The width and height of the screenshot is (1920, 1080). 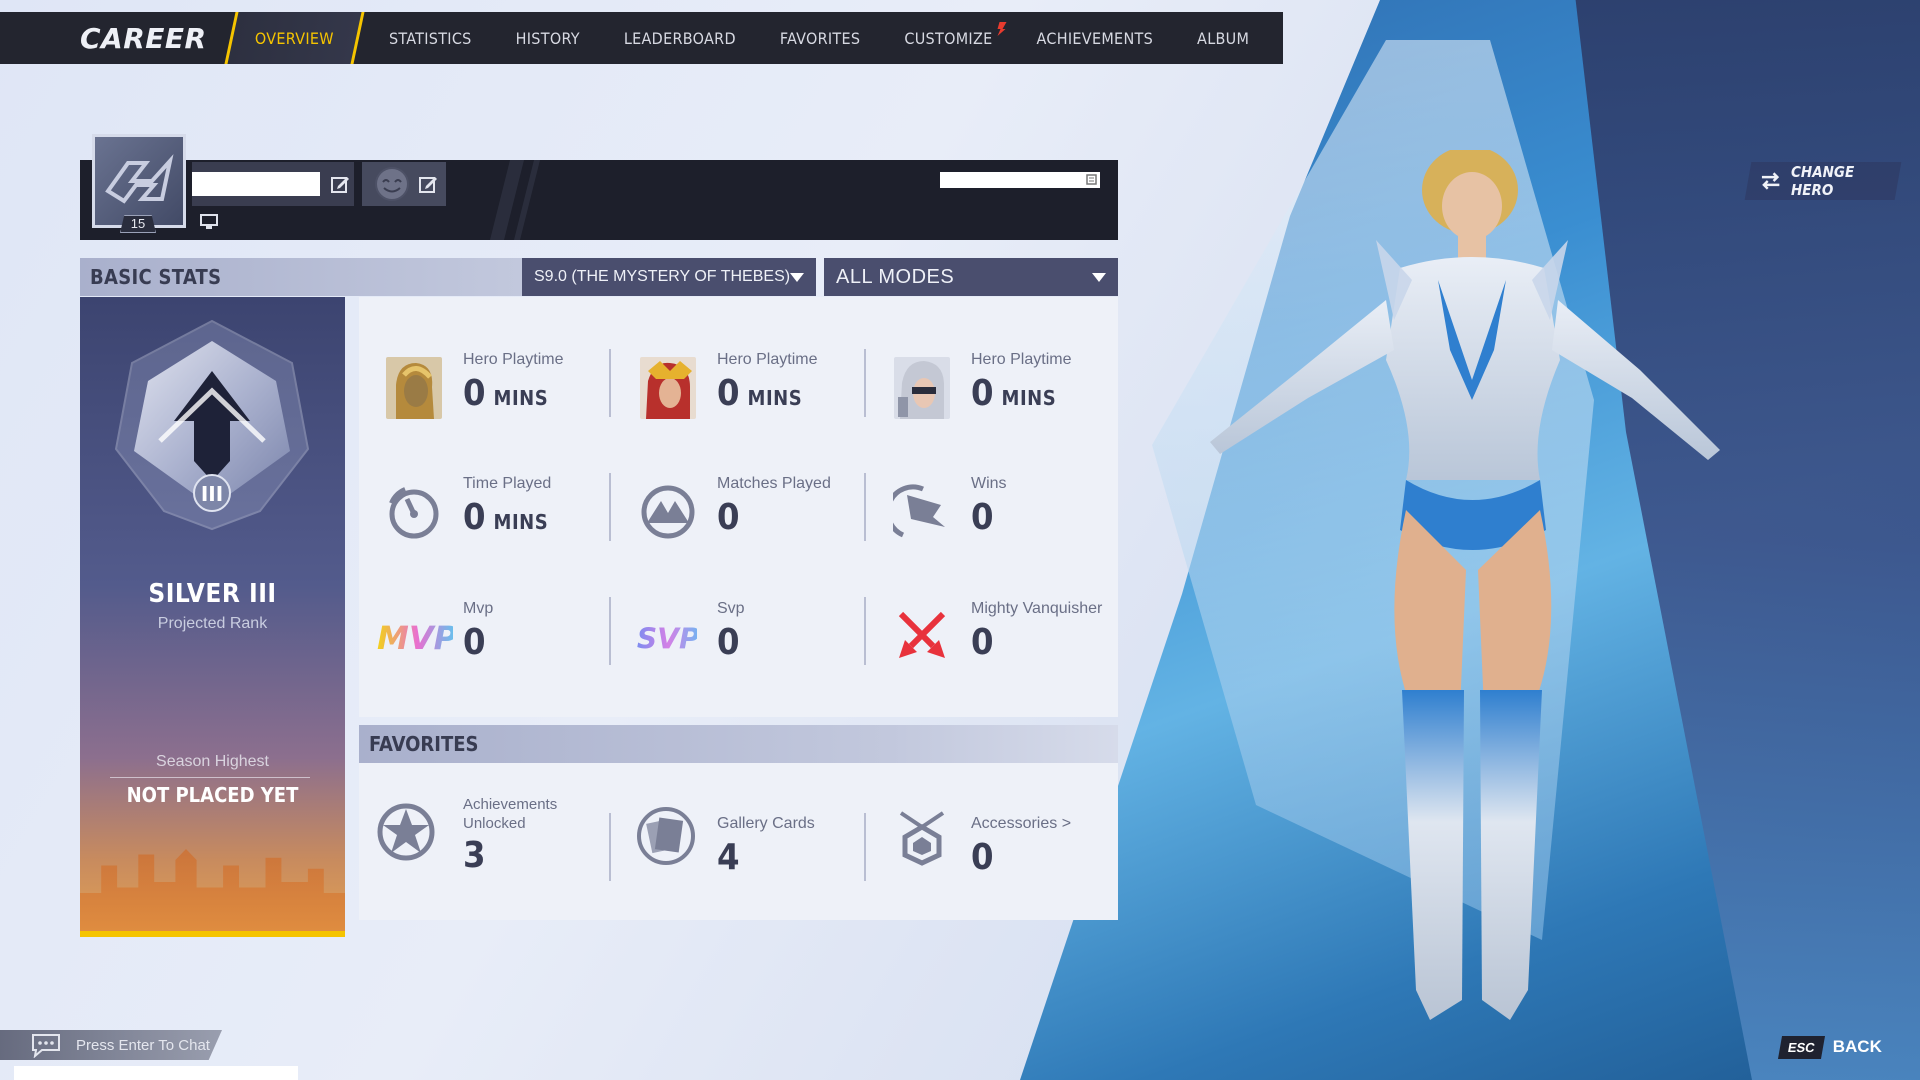 I want to click on stat-hero-playtime-1: Hero Playtime 0 MINS, so click(x=503, y=396).